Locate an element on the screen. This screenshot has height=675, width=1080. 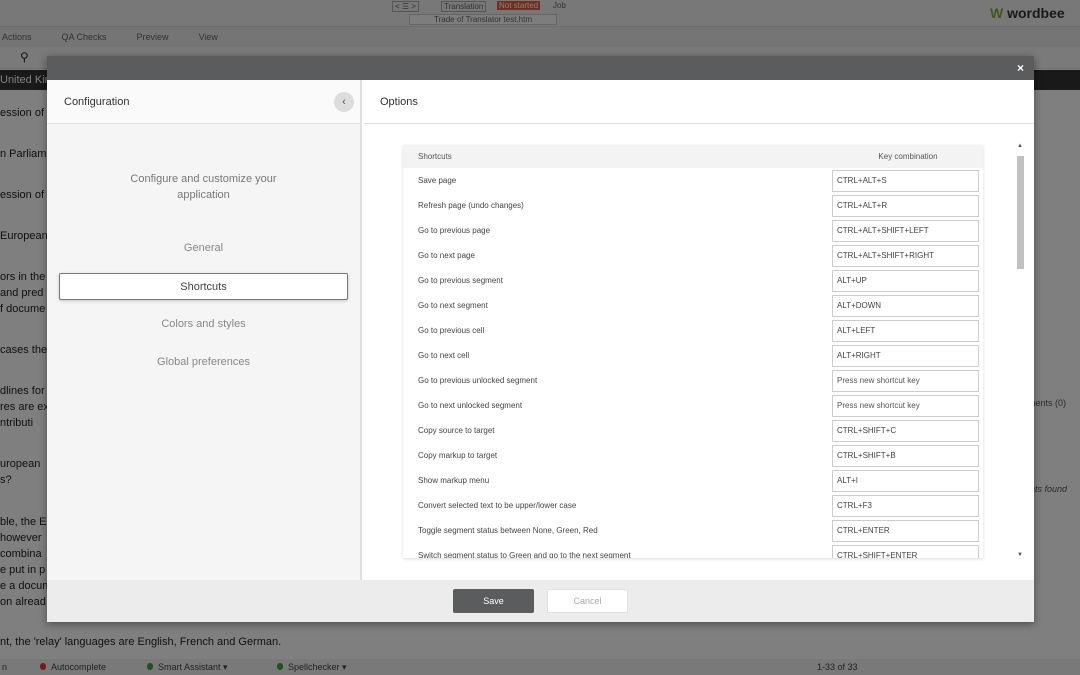
shortcut-label: Go to next page is located at coordinates (446, 255).